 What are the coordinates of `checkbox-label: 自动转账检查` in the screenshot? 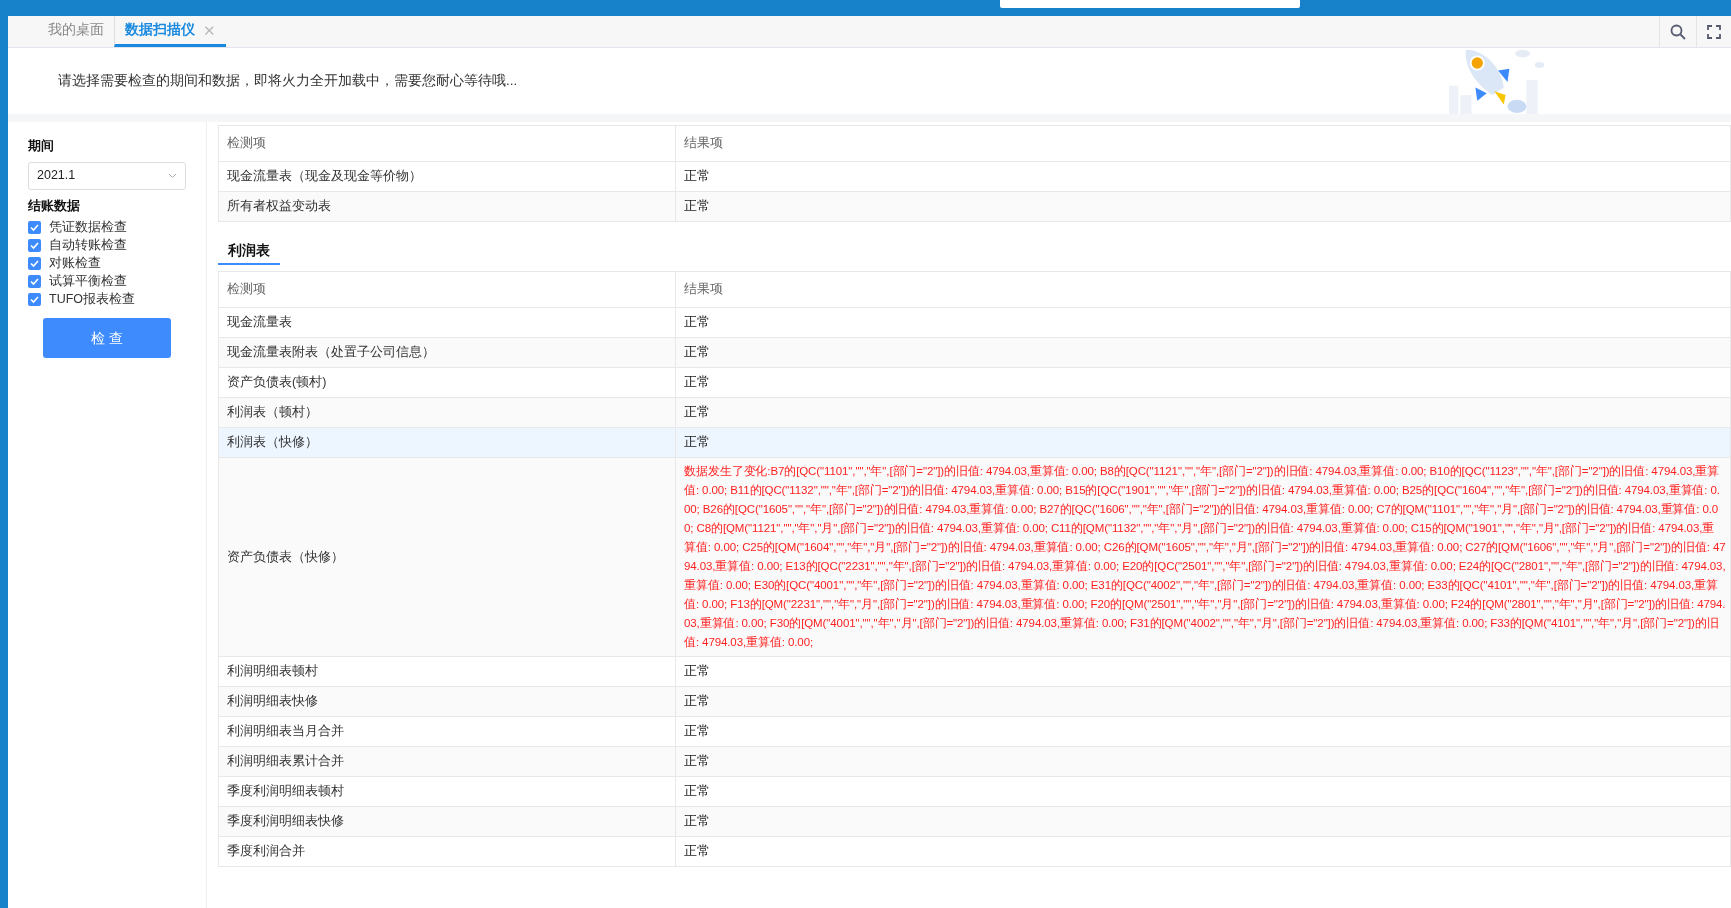 It's located at (88, 245).